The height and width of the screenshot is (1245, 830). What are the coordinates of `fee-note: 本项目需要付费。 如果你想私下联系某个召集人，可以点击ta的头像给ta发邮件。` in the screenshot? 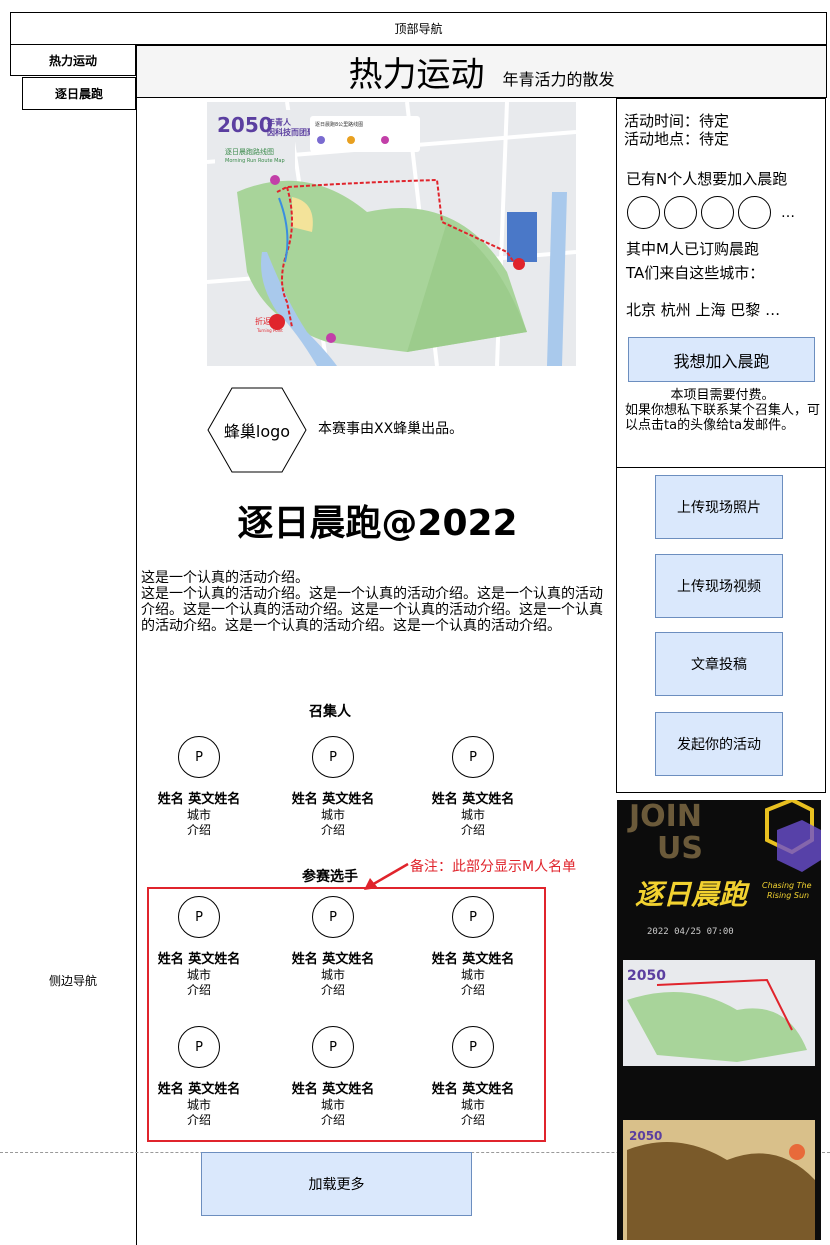 It's located at (722, 410).